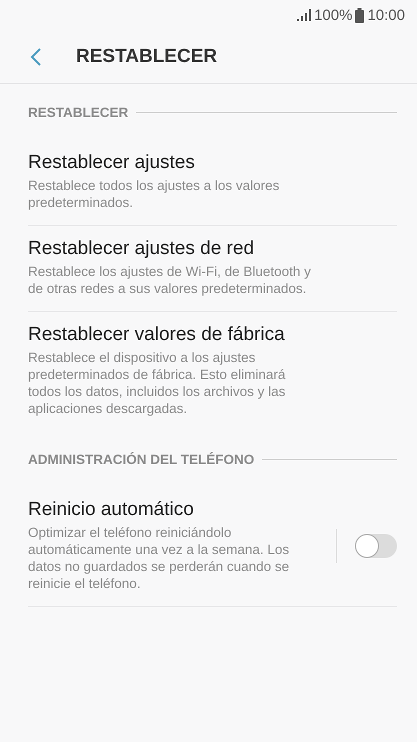 Image resolution: width=417 pixels, height=742 pixels. I want to click on signal-icon, so click(304, 15).